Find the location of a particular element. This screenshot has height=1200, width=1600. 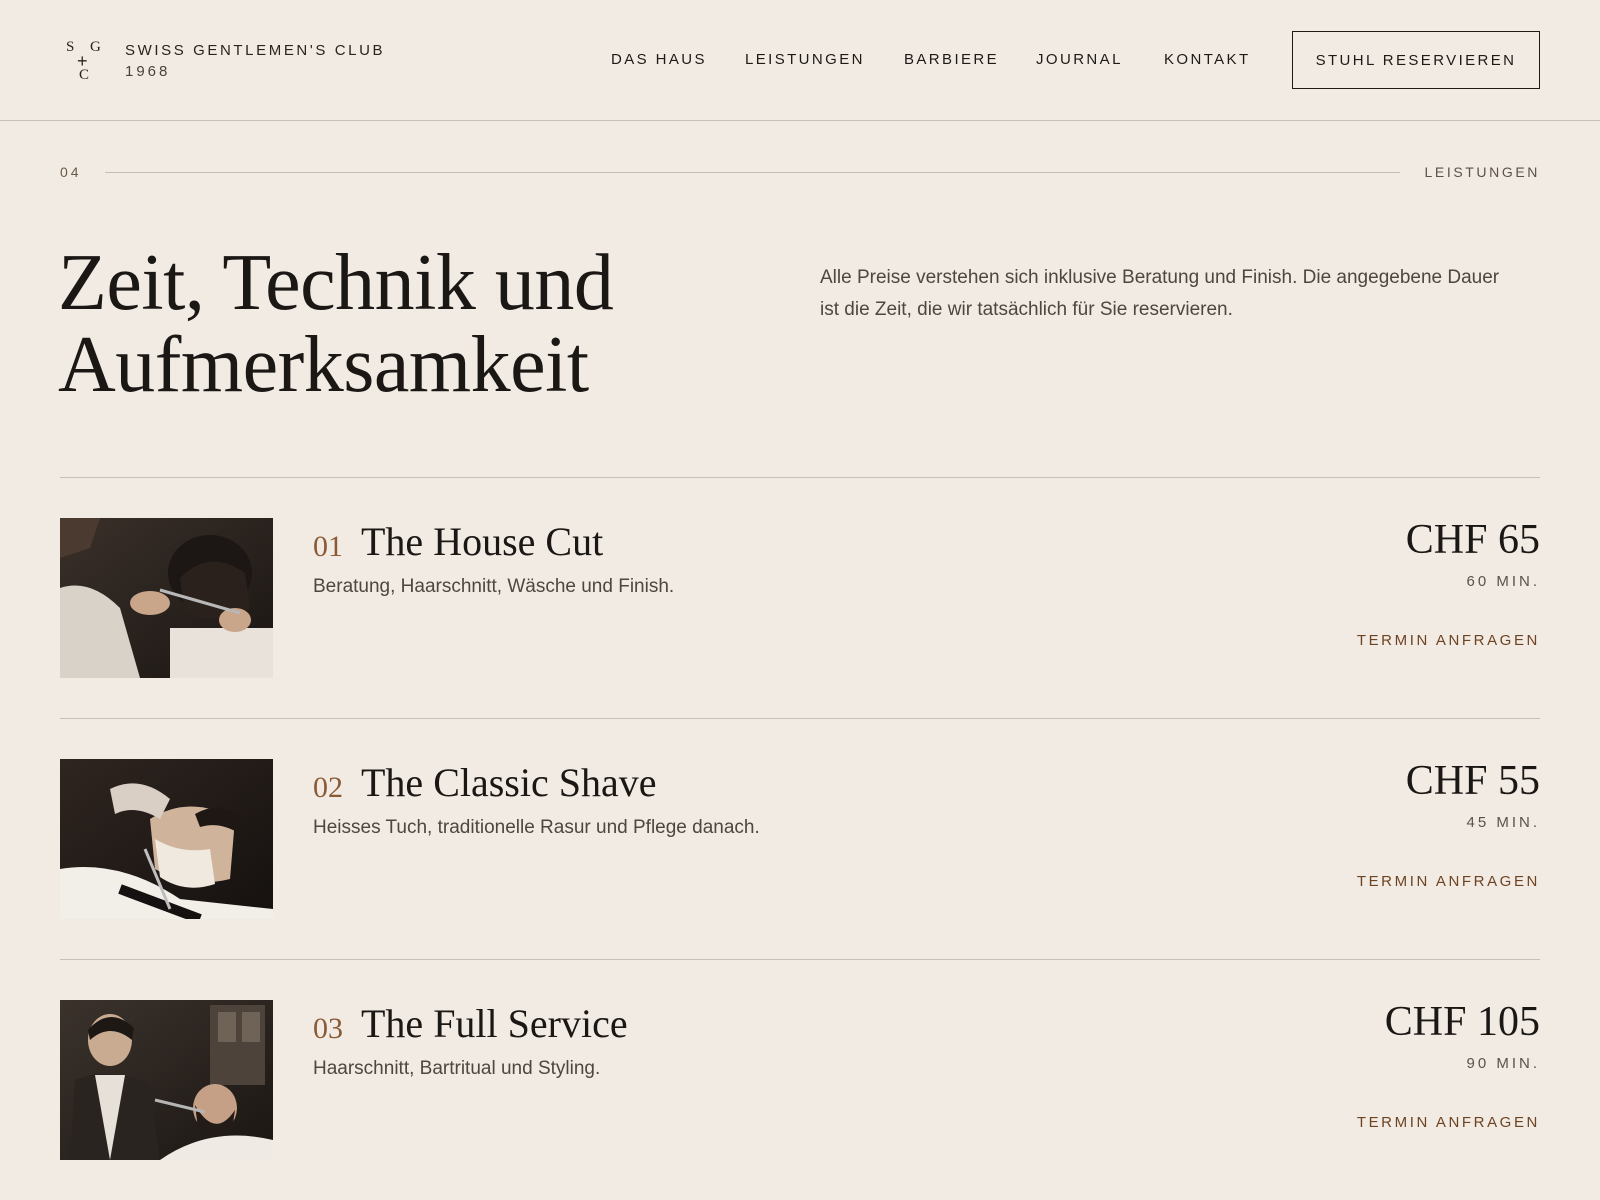

service-number: 02 is located at coordinates (328, 787).